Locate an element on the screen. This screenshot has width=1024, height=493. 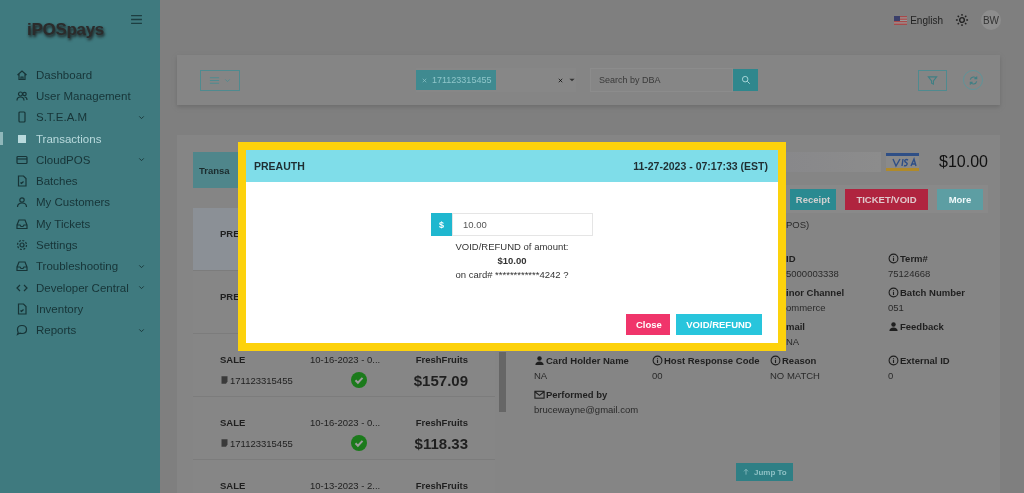
field-label: Term# is located at coordinates (938, 258).